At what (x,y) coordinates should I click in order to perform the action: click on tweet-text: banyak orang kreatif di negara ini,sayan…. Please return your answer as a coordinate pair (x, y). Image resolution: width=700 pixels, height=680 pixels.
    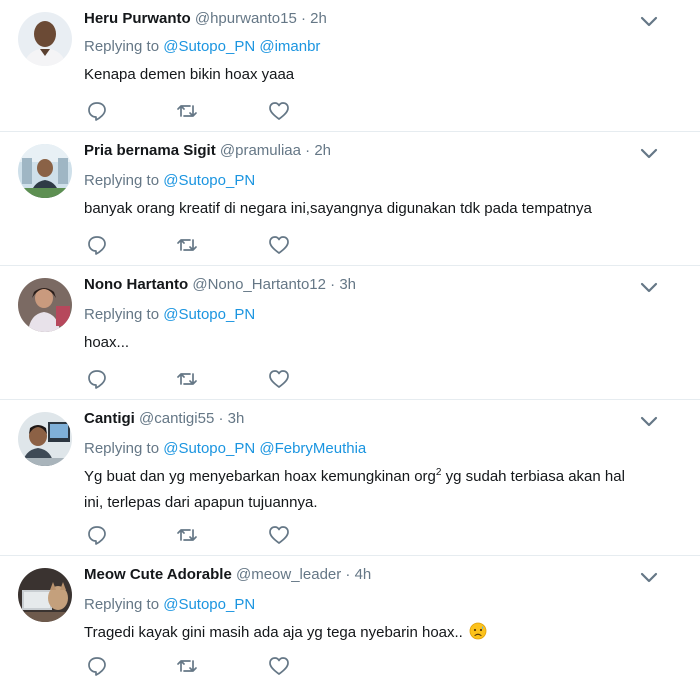
    Looking at the image, I should click on (338, 208).